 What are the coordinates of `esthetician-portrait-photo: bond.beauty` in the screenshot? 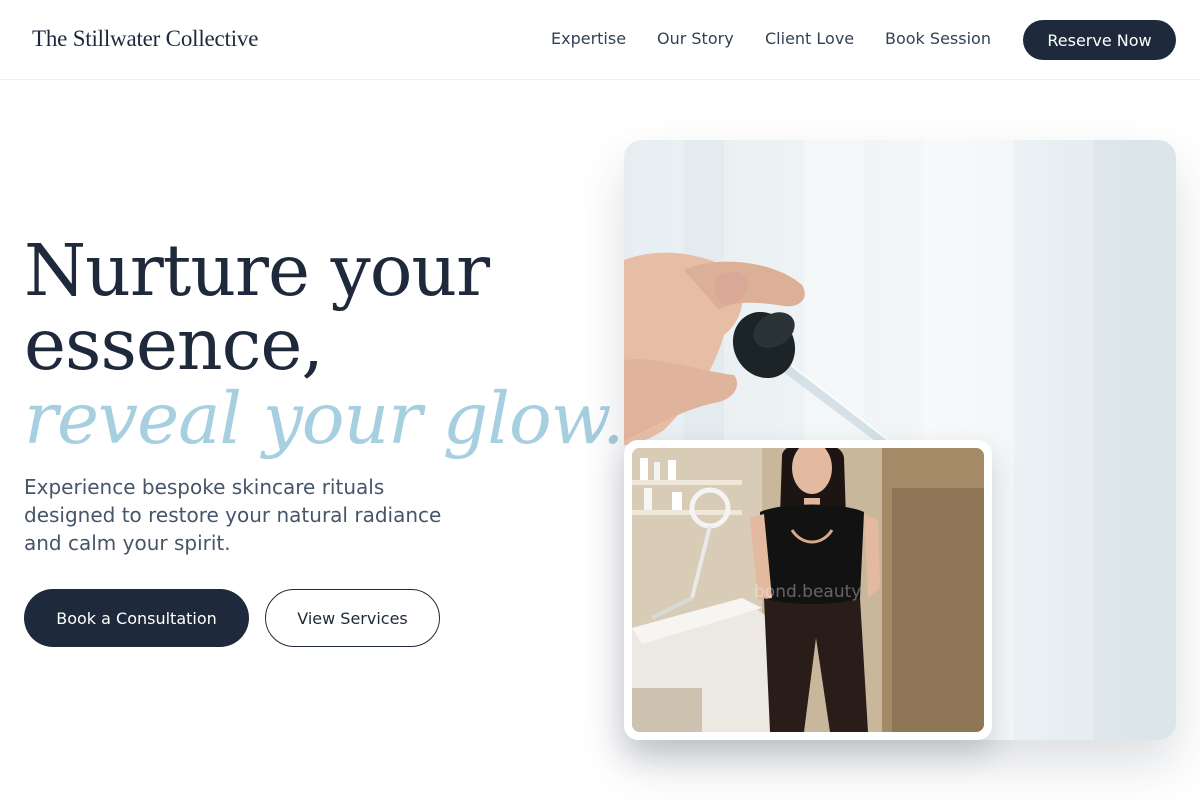 It's located at (808, 590).